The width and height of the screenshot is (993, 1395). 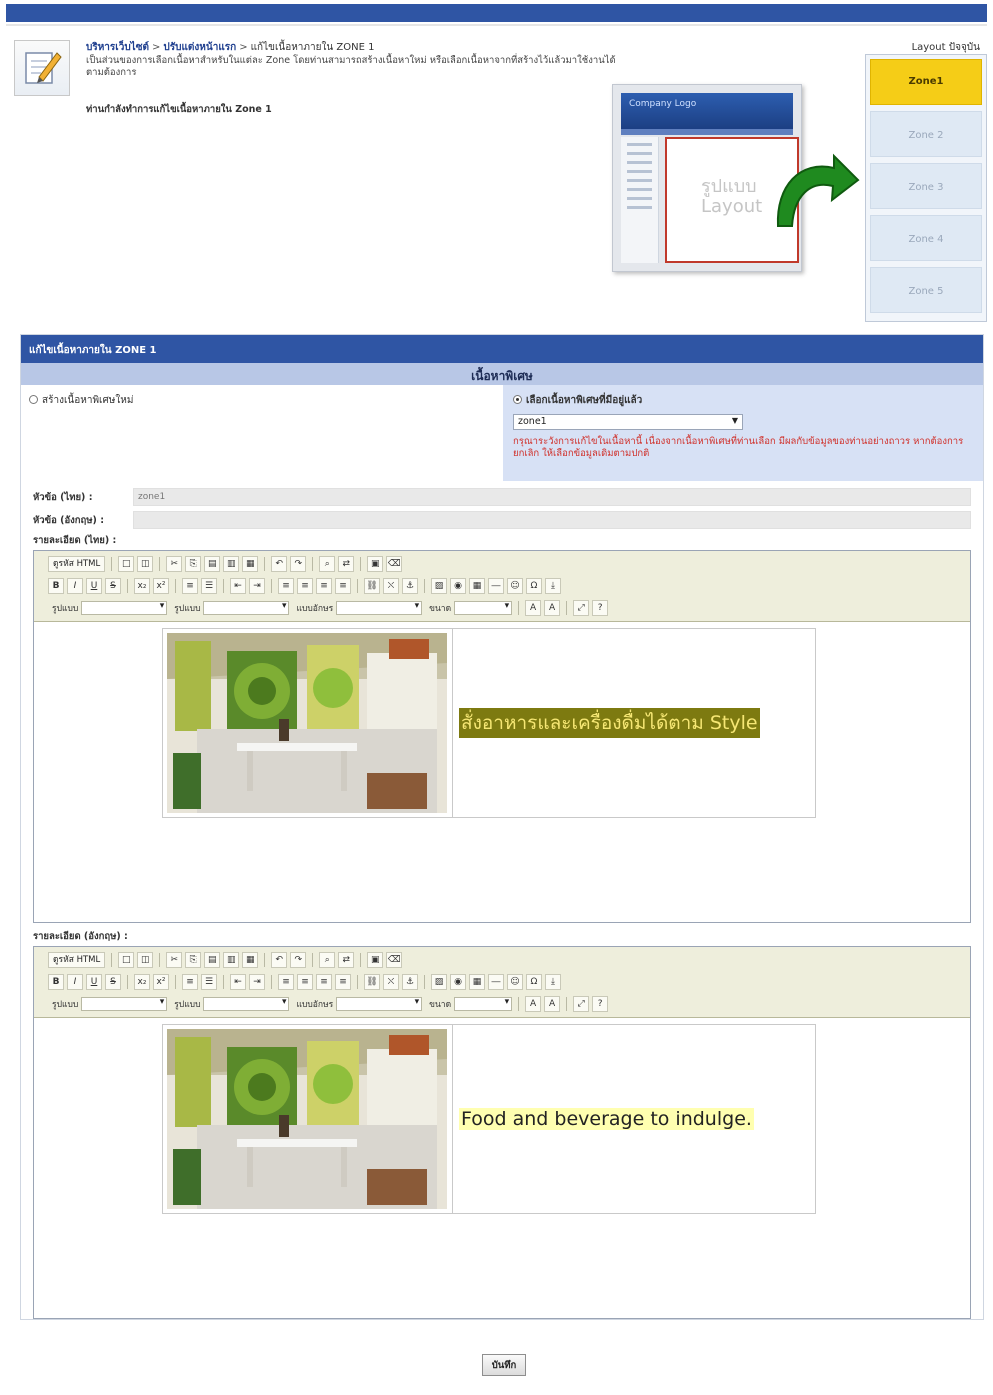 I want to click on replace-icon: ⇄, so click(x=346, y=564).